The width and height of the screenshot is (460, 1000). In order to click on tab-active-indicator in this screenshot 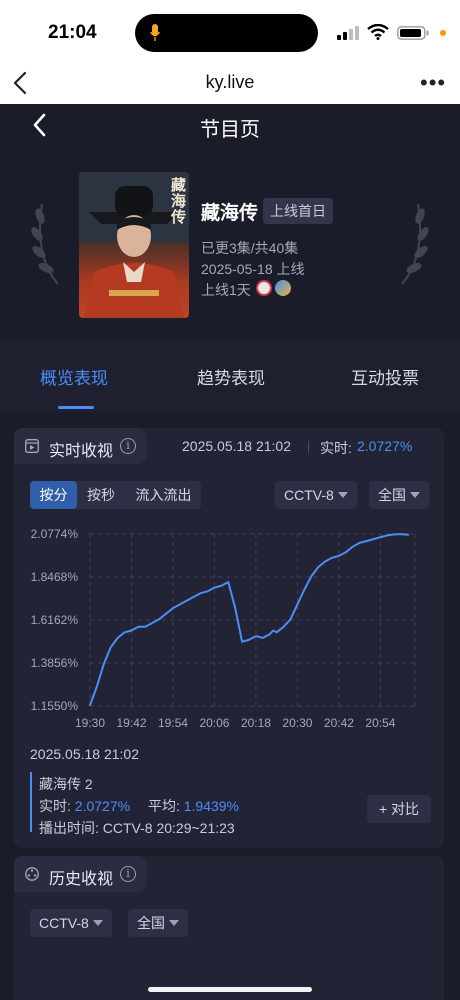, I will do `click(76, 407)`.